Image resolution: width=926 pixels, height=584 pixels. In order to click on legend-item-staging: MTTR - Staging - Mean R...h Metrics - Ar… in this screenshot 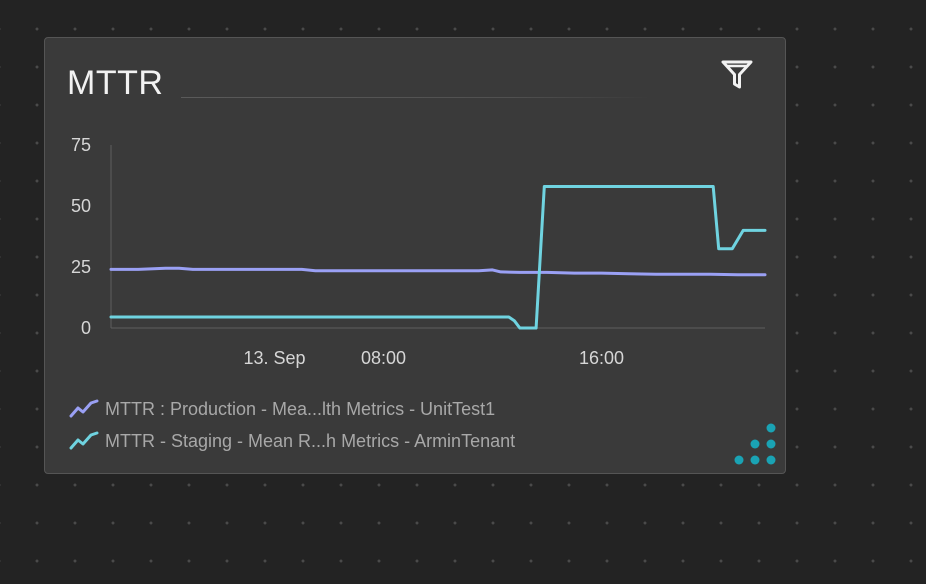, I will do `click(292, 441)`.